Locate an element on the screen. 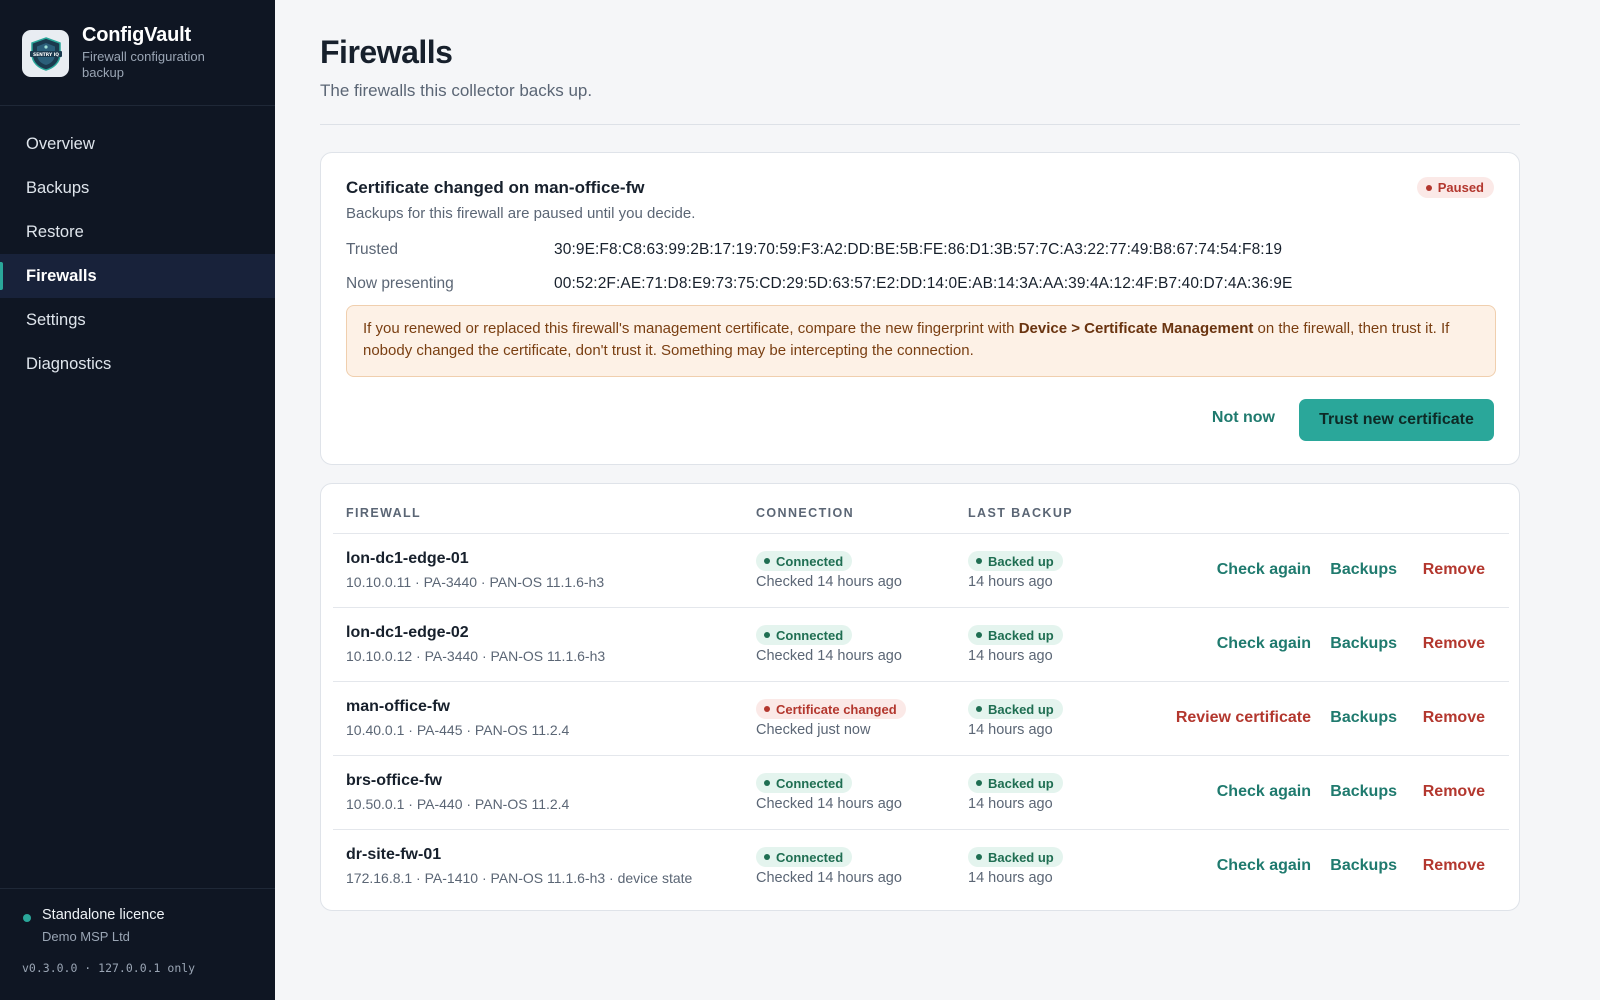  firewall-name: lon-dc1-edge-01 is located at coordinates (407, 558).